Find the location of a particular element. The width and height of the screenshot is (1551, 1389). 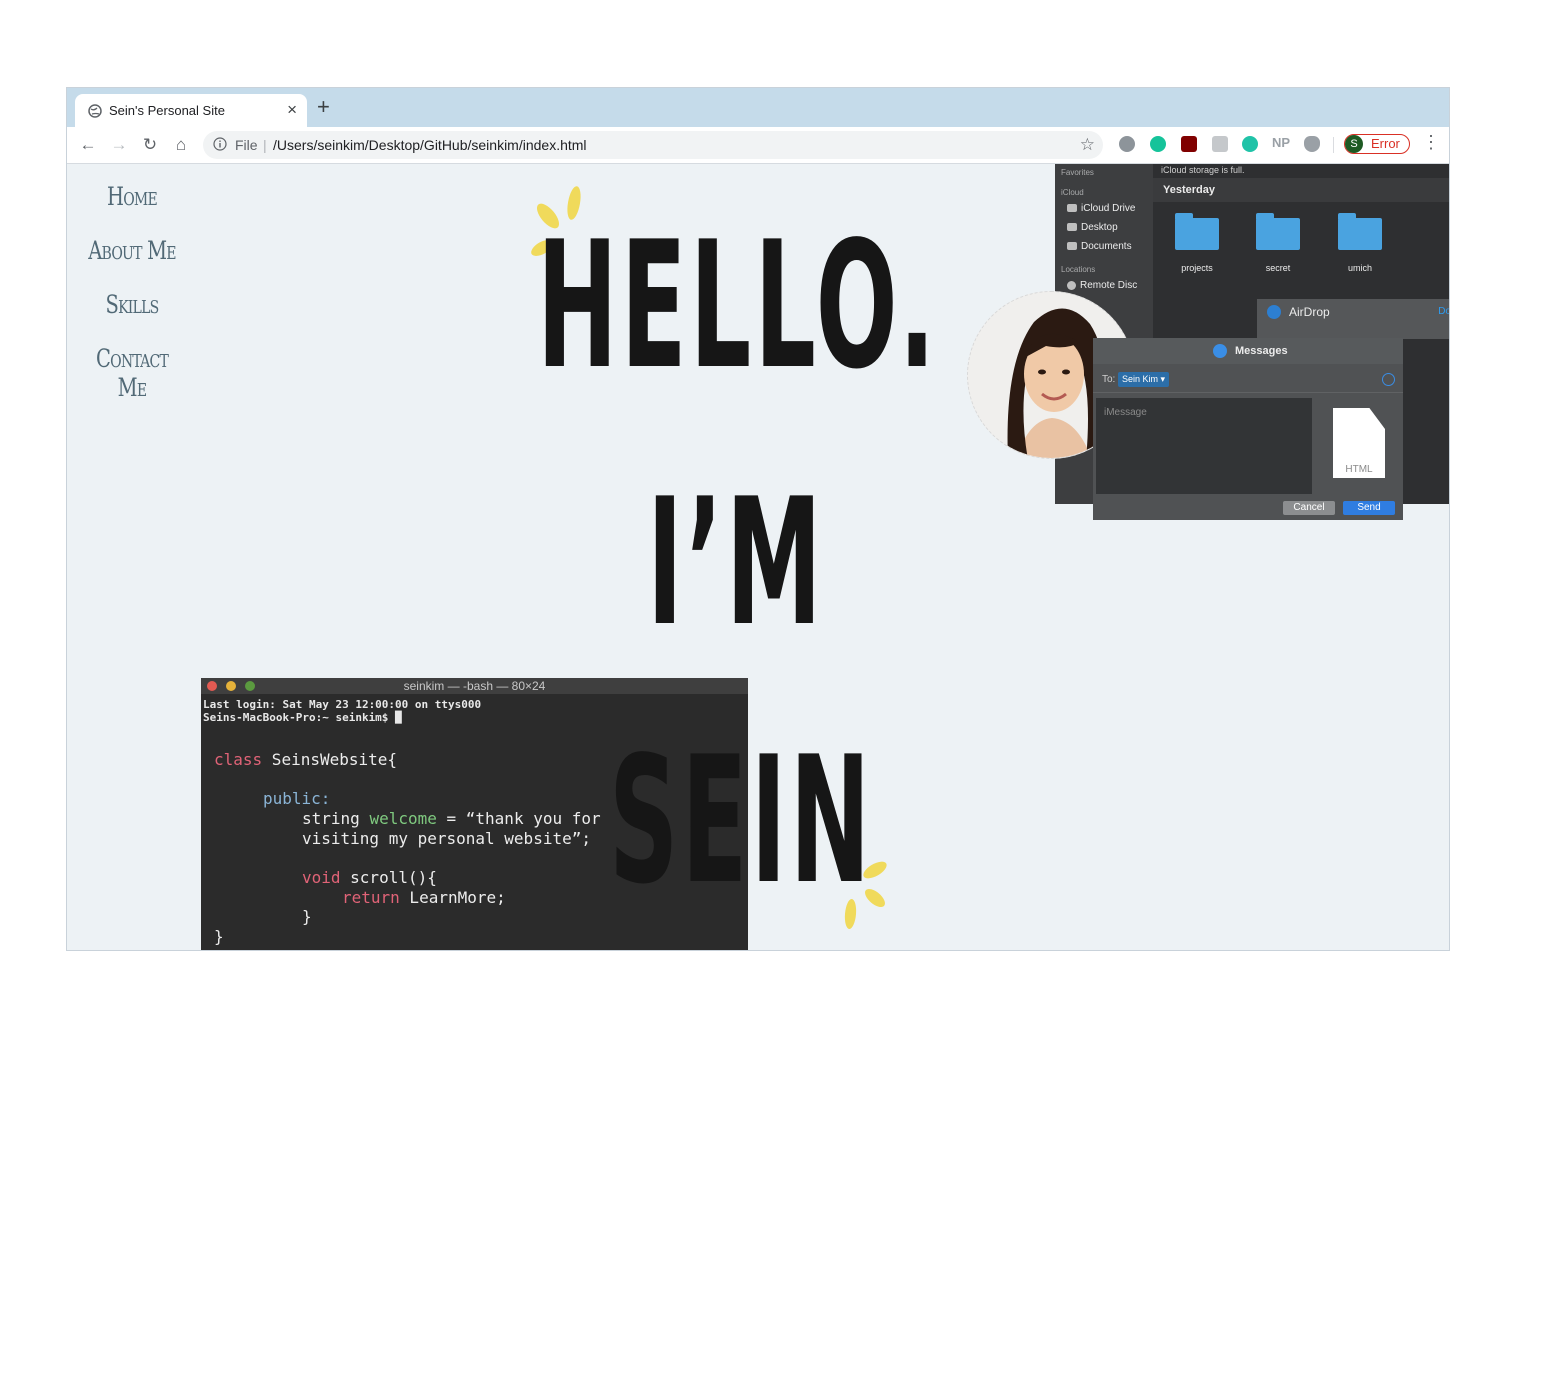

to-label: To: is located at coordinates (1109, 379).